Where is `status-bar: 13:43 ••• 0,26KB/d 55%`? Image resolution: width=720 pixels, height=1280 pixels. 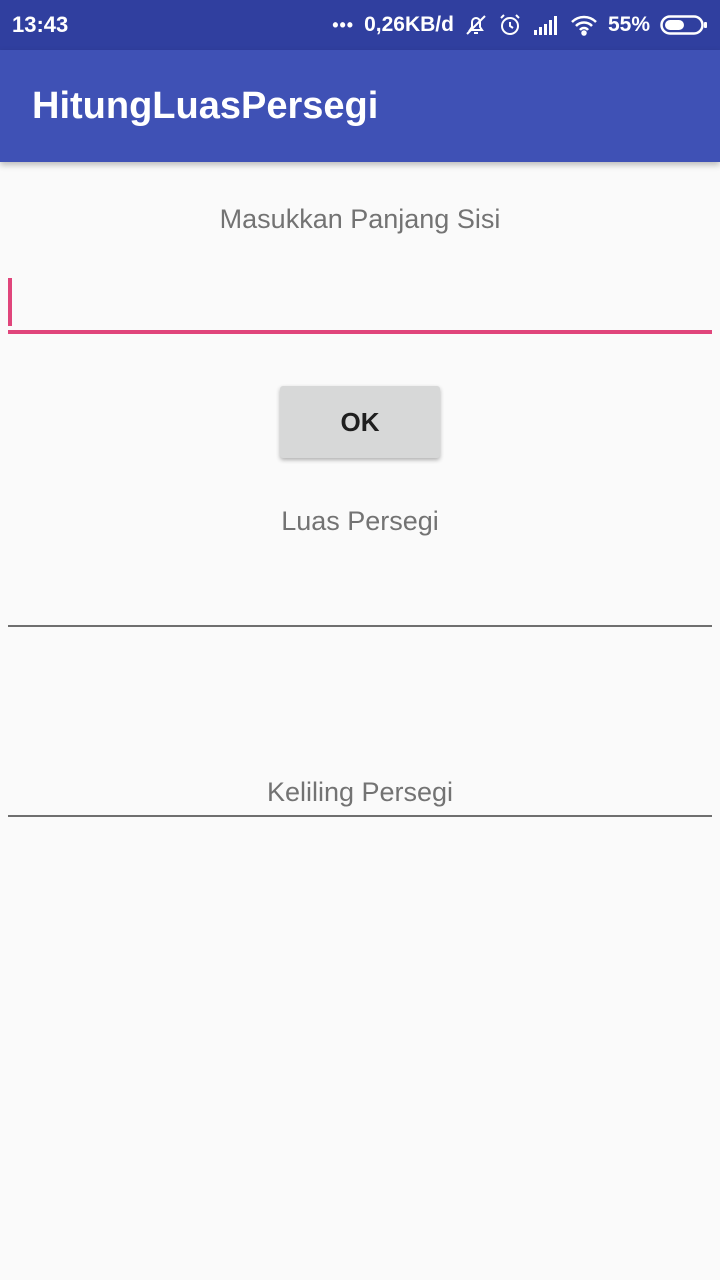 status-bar: 13:43 ••• 0,26KB/d 55% is located at coordinates (360, 25).